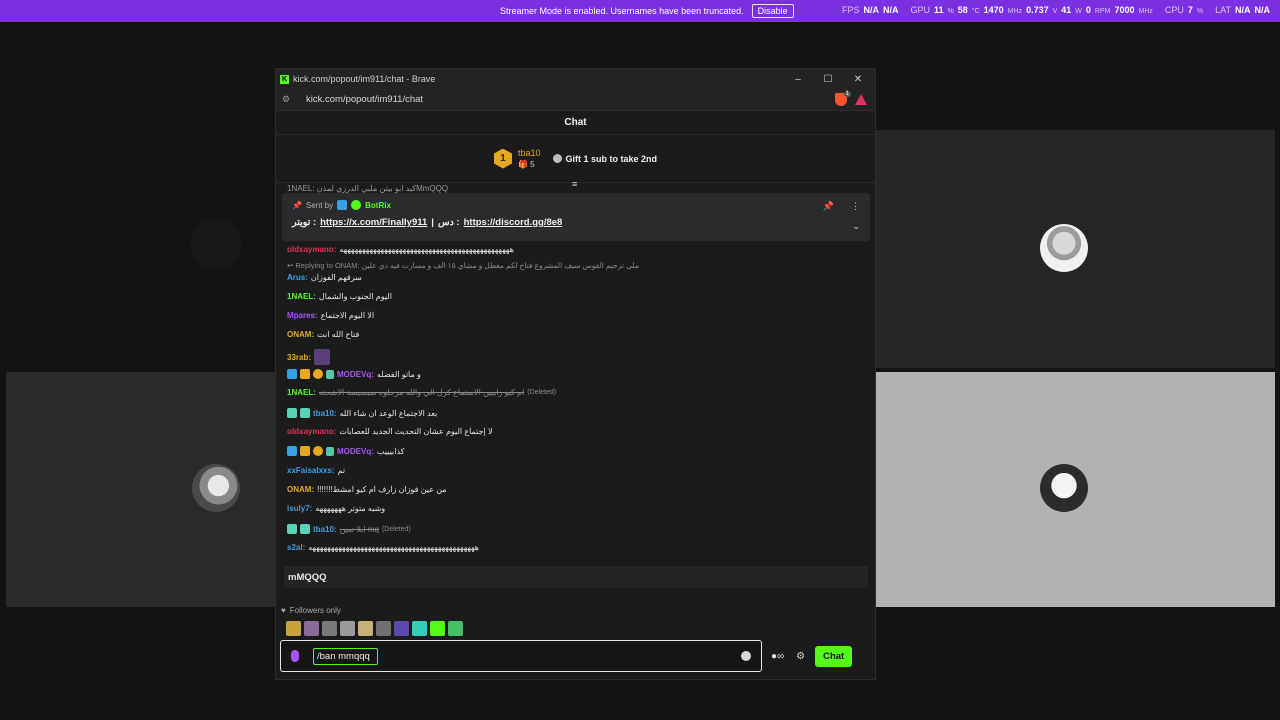  Describe the element at coordinates (861, 99) in the screenshot. I see `brave-rewards-icon` at that location.